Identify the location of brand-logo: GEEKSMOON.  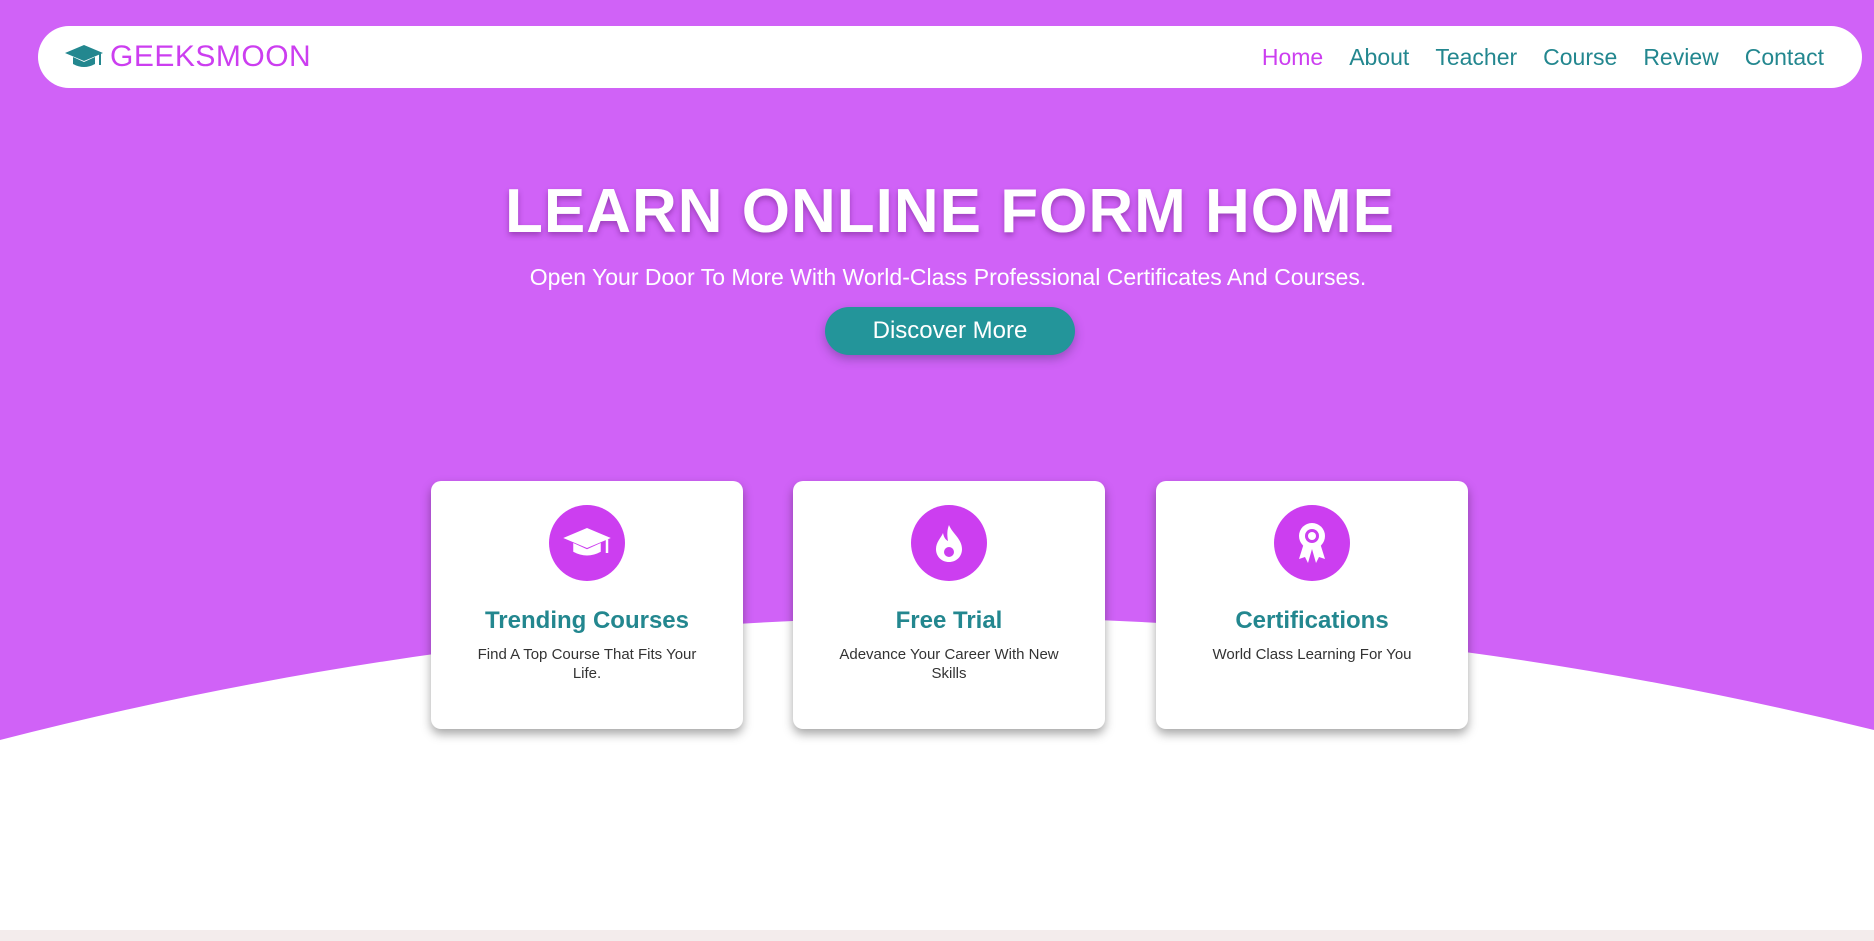
(187, 57).